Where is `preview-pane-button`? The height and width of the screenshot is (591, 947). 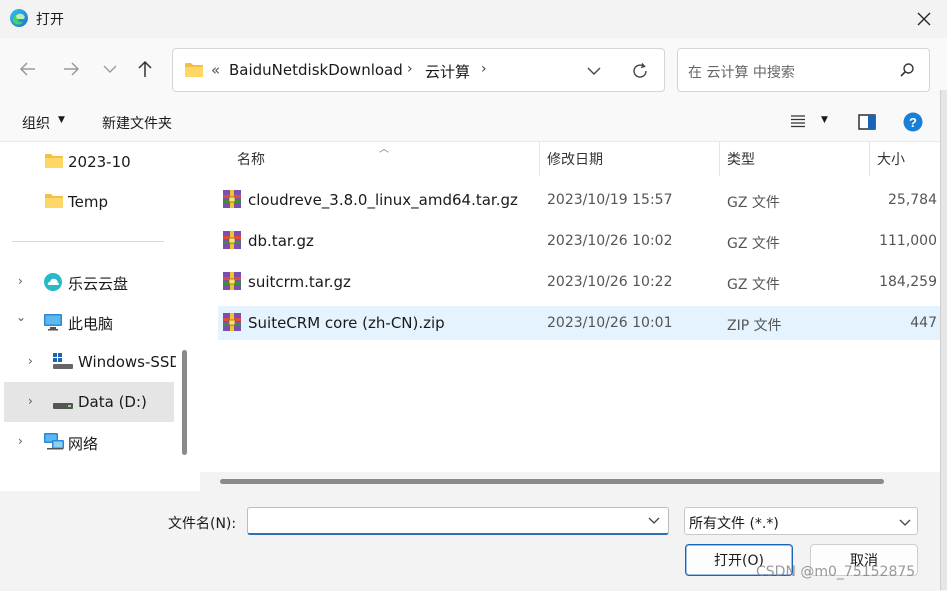
preview-pane-button is located at coordinates (867, 124).